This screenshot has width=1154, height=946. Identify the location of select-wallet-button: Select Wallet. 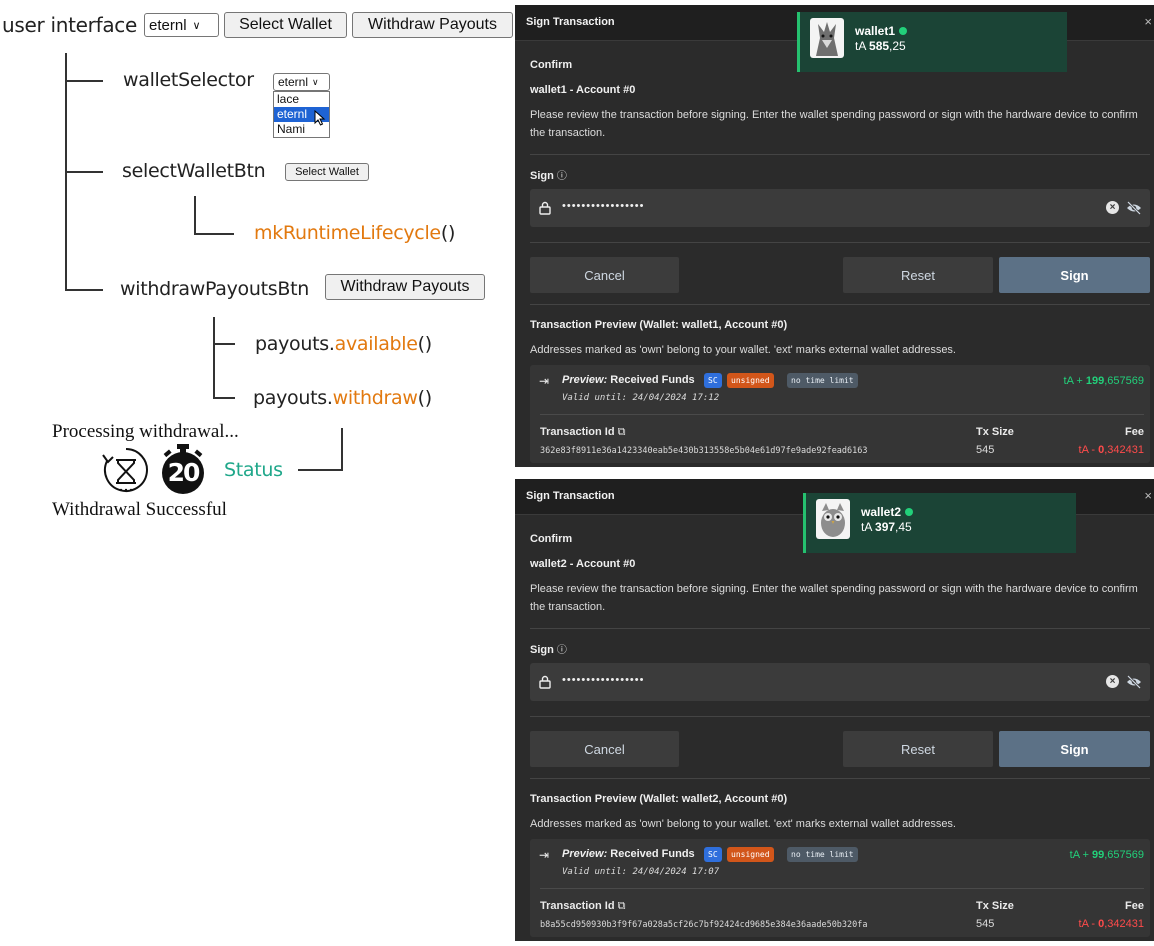
(327, 172).